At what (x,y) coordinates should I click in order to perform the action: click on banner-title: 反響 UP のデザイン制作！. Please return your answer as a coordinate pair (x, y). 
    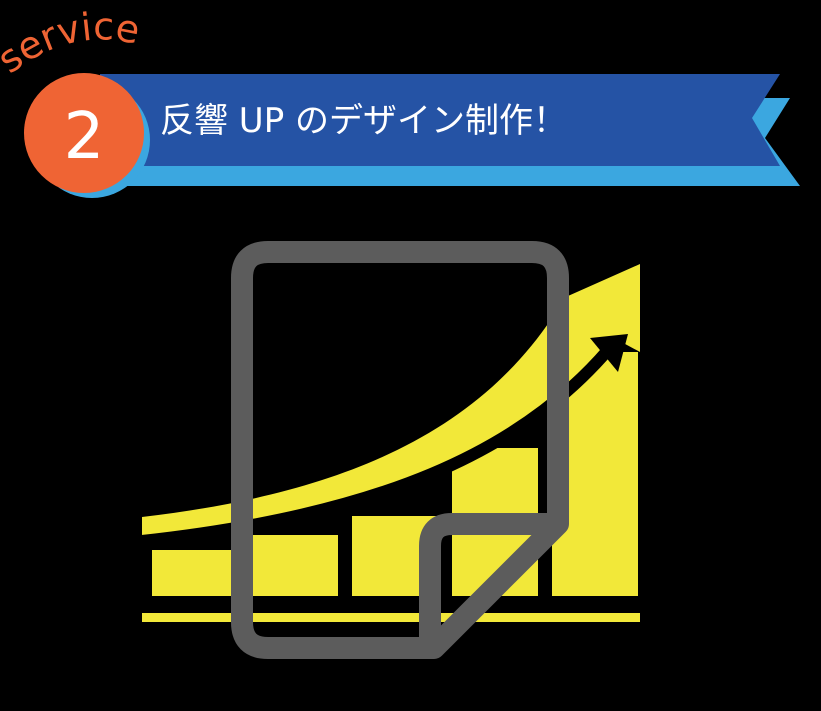
    Looking at the image, I should click on (363, 121).